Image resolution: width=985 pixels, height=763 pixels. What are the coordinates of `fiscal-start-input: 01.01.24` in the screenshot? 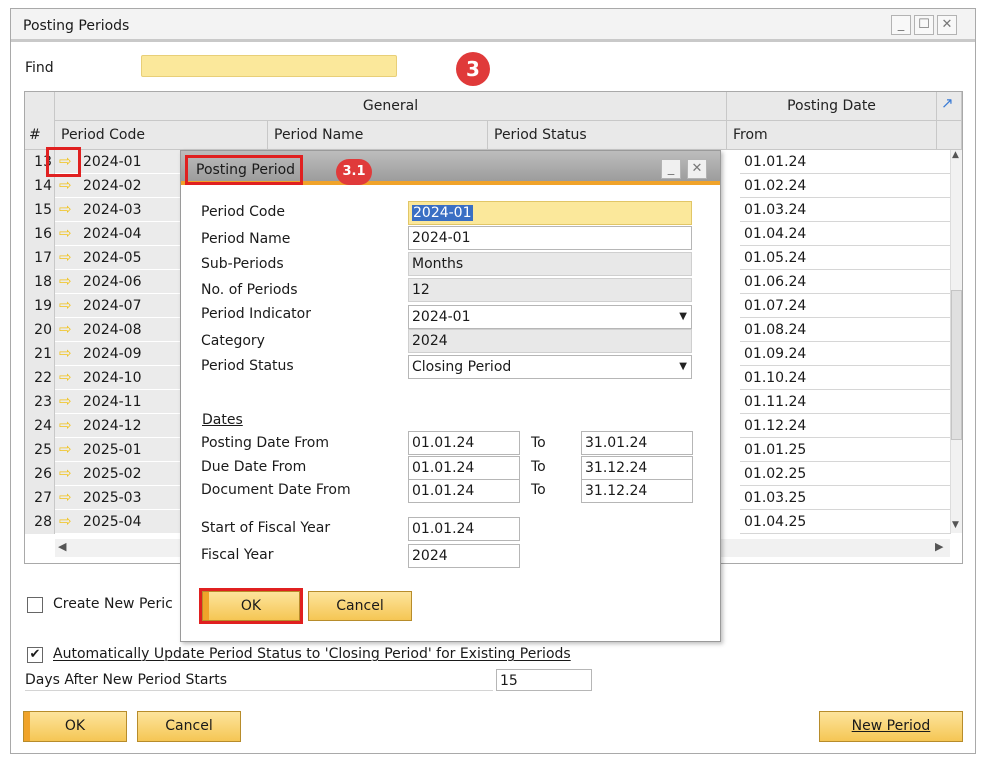 It's located at (464, 529).